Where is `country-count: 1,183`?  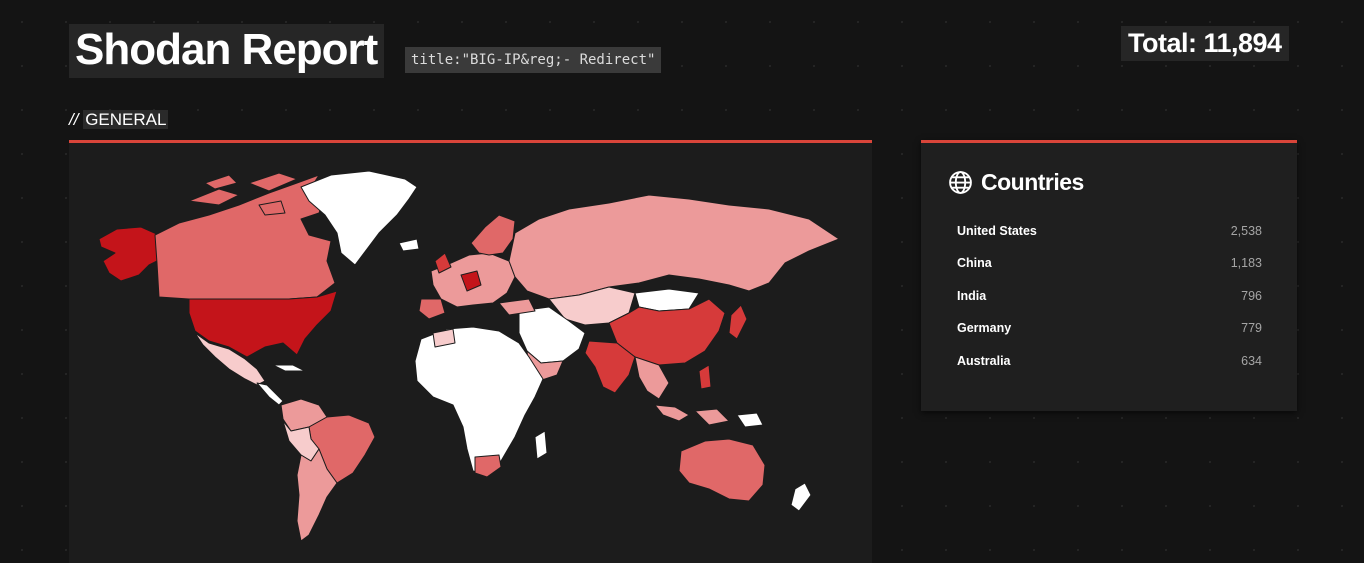
country-count: 1,183 is located at coordinates (1246, 263).